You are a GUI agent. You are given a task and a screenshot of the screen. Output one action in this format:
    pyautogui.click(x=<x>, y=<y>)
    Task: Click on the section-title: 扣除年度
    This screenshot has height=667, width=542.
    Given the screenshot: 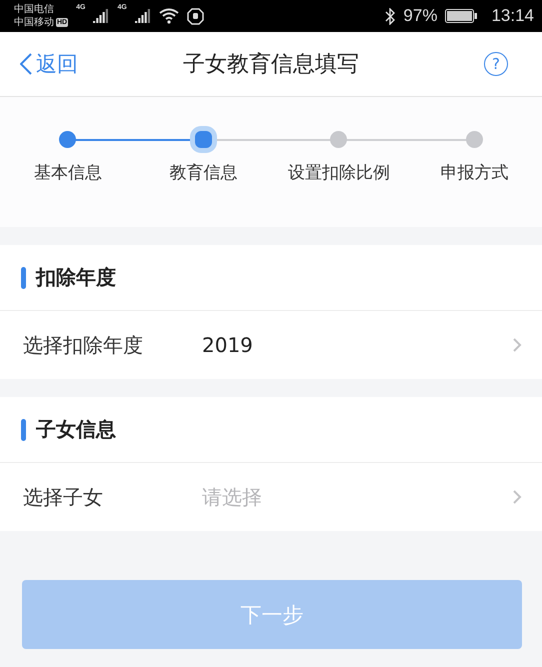 What is the action you would take?
    pyautogui.click(x=76, y=277)
    